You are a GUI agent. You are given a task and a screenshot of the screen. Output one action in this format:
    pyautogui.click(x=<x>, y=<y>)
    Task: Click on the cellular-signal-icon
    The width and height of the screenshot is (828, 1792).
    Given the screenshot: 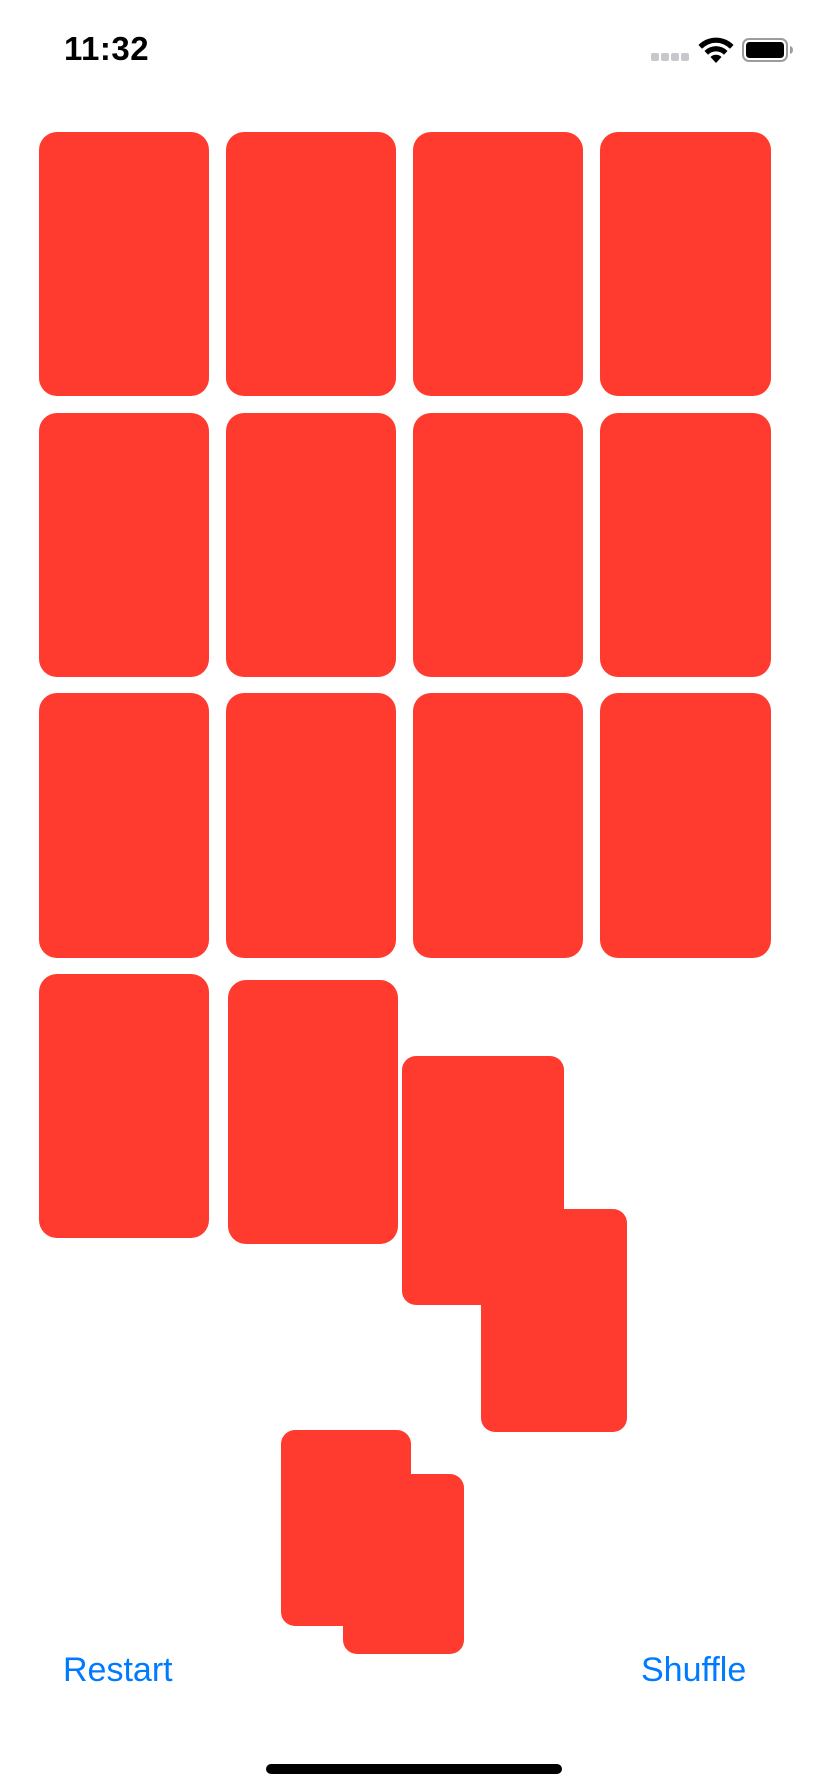 What is the action you would take?
    pyautogui.click(x=671, y=57)
    